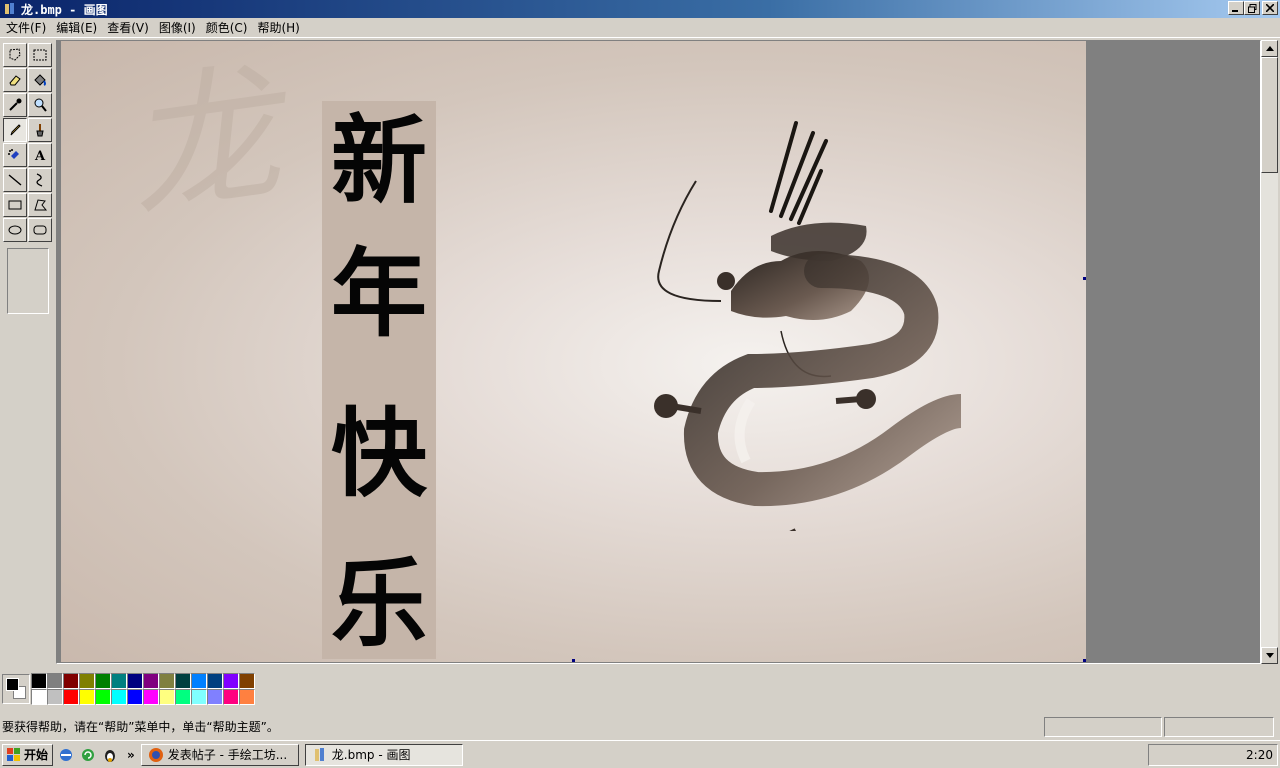 The width and height of the screenshot is (1280, 768). Describe the element at coordinates (177, 28) in the screenshot. I see `menu-image: 图像(I)` at that location.